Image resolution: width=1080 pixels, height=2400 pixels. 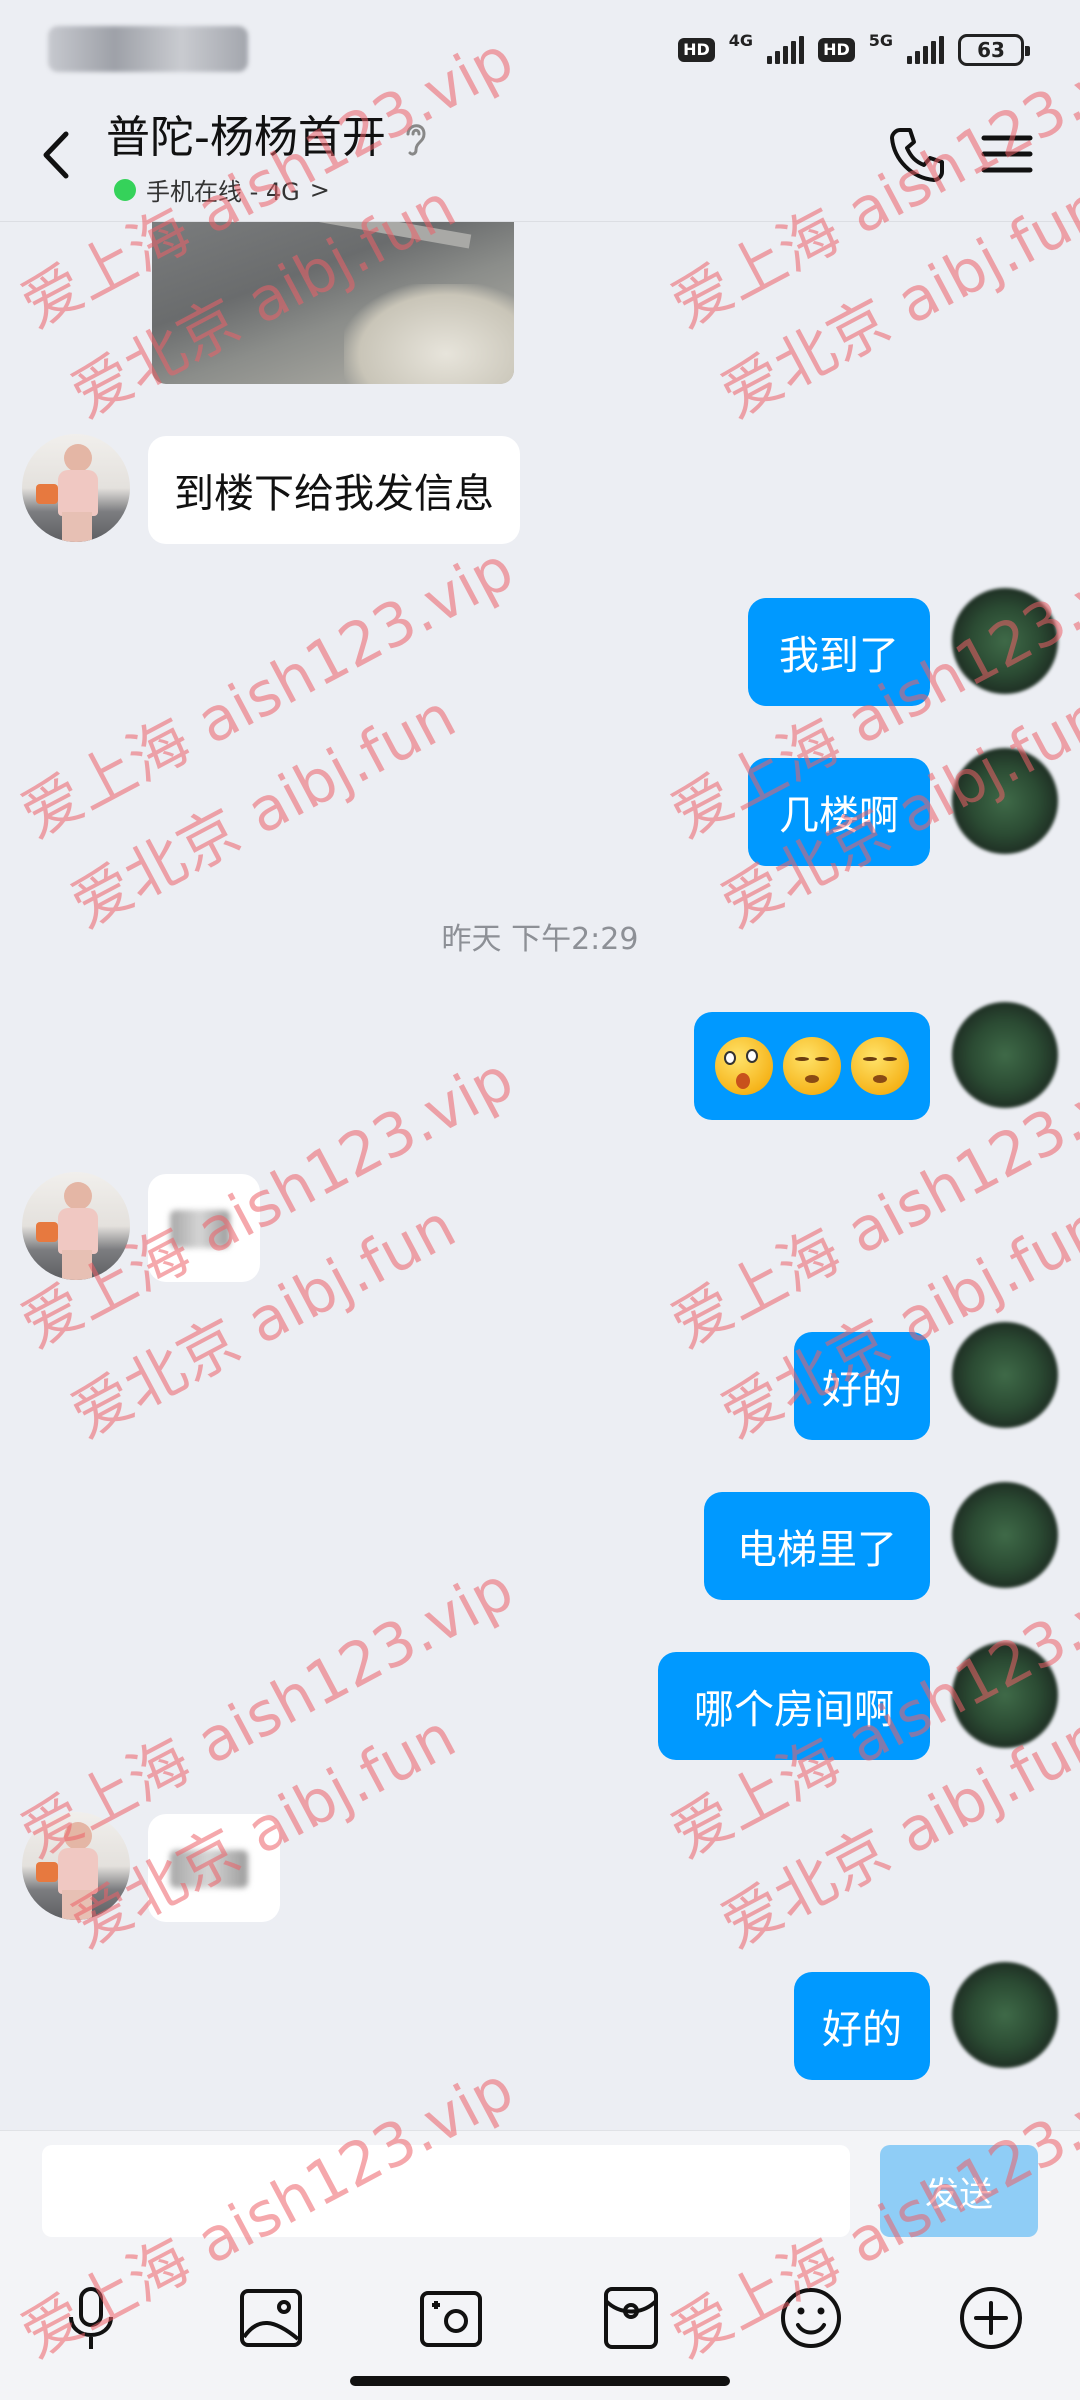 I want to click on image-message, so click(x=333, y=303).